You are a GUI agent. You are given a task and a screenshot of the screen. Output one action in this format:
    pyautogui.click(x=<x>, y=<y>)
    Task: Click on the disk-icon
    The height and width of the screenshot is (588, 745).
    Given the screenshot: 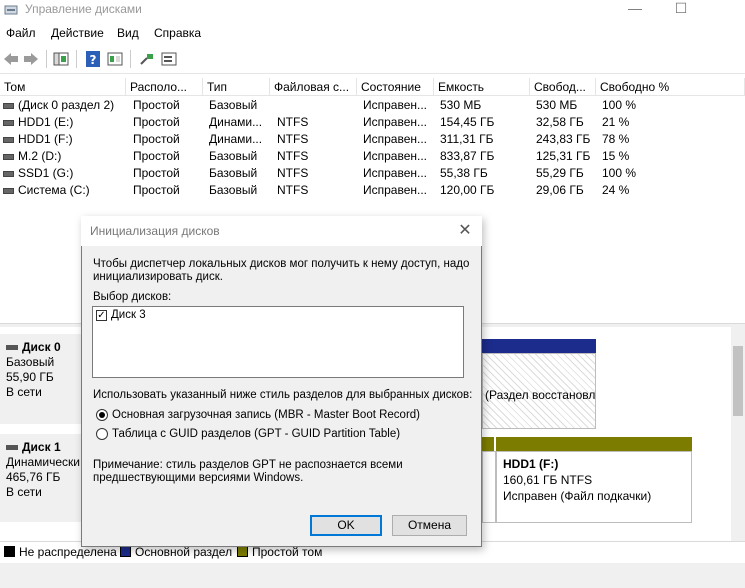 What is the action you would take?
    pyautogui.click(x=12, y=448)
    